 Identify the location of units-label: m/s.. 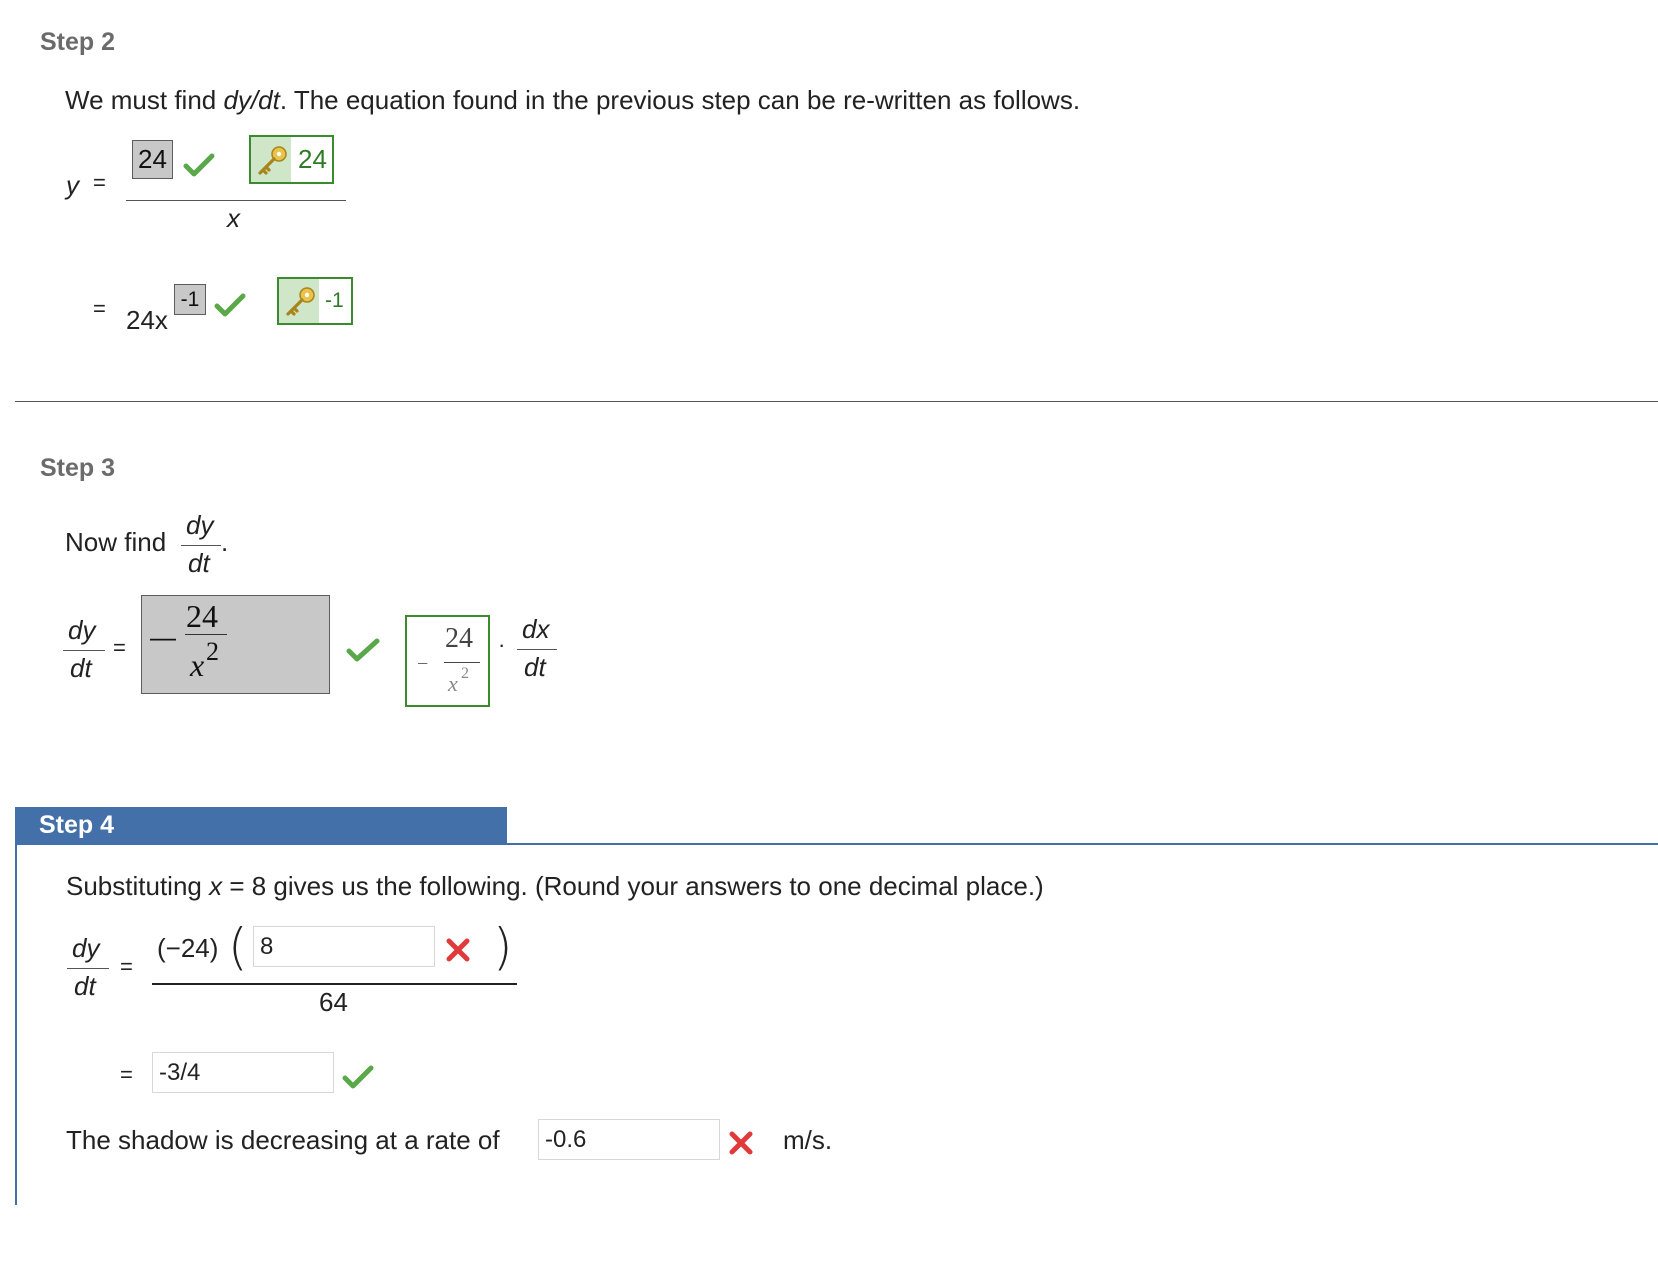
(808, 1140).